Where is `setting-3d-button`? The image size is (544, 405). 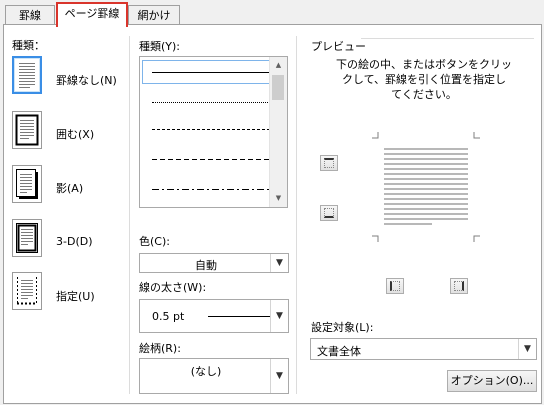
setting-3d-button is located at coordinates (27, 238).